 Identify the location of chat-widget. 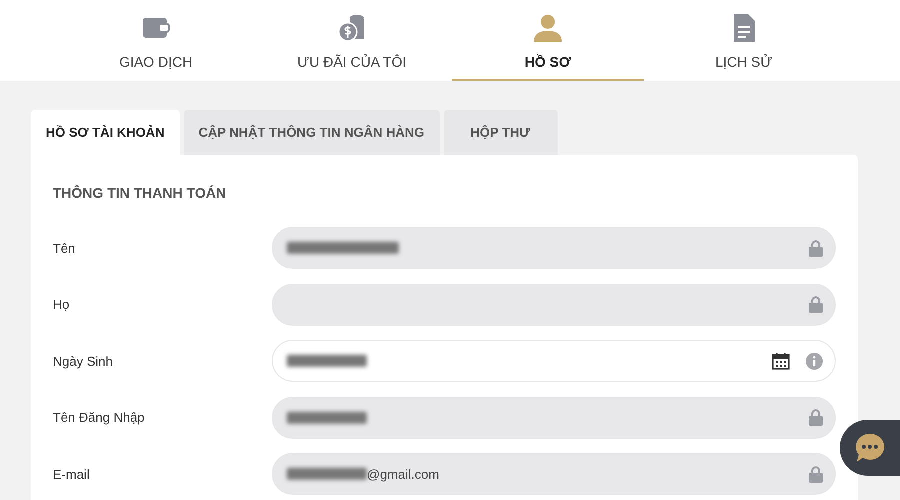
(870, 448).